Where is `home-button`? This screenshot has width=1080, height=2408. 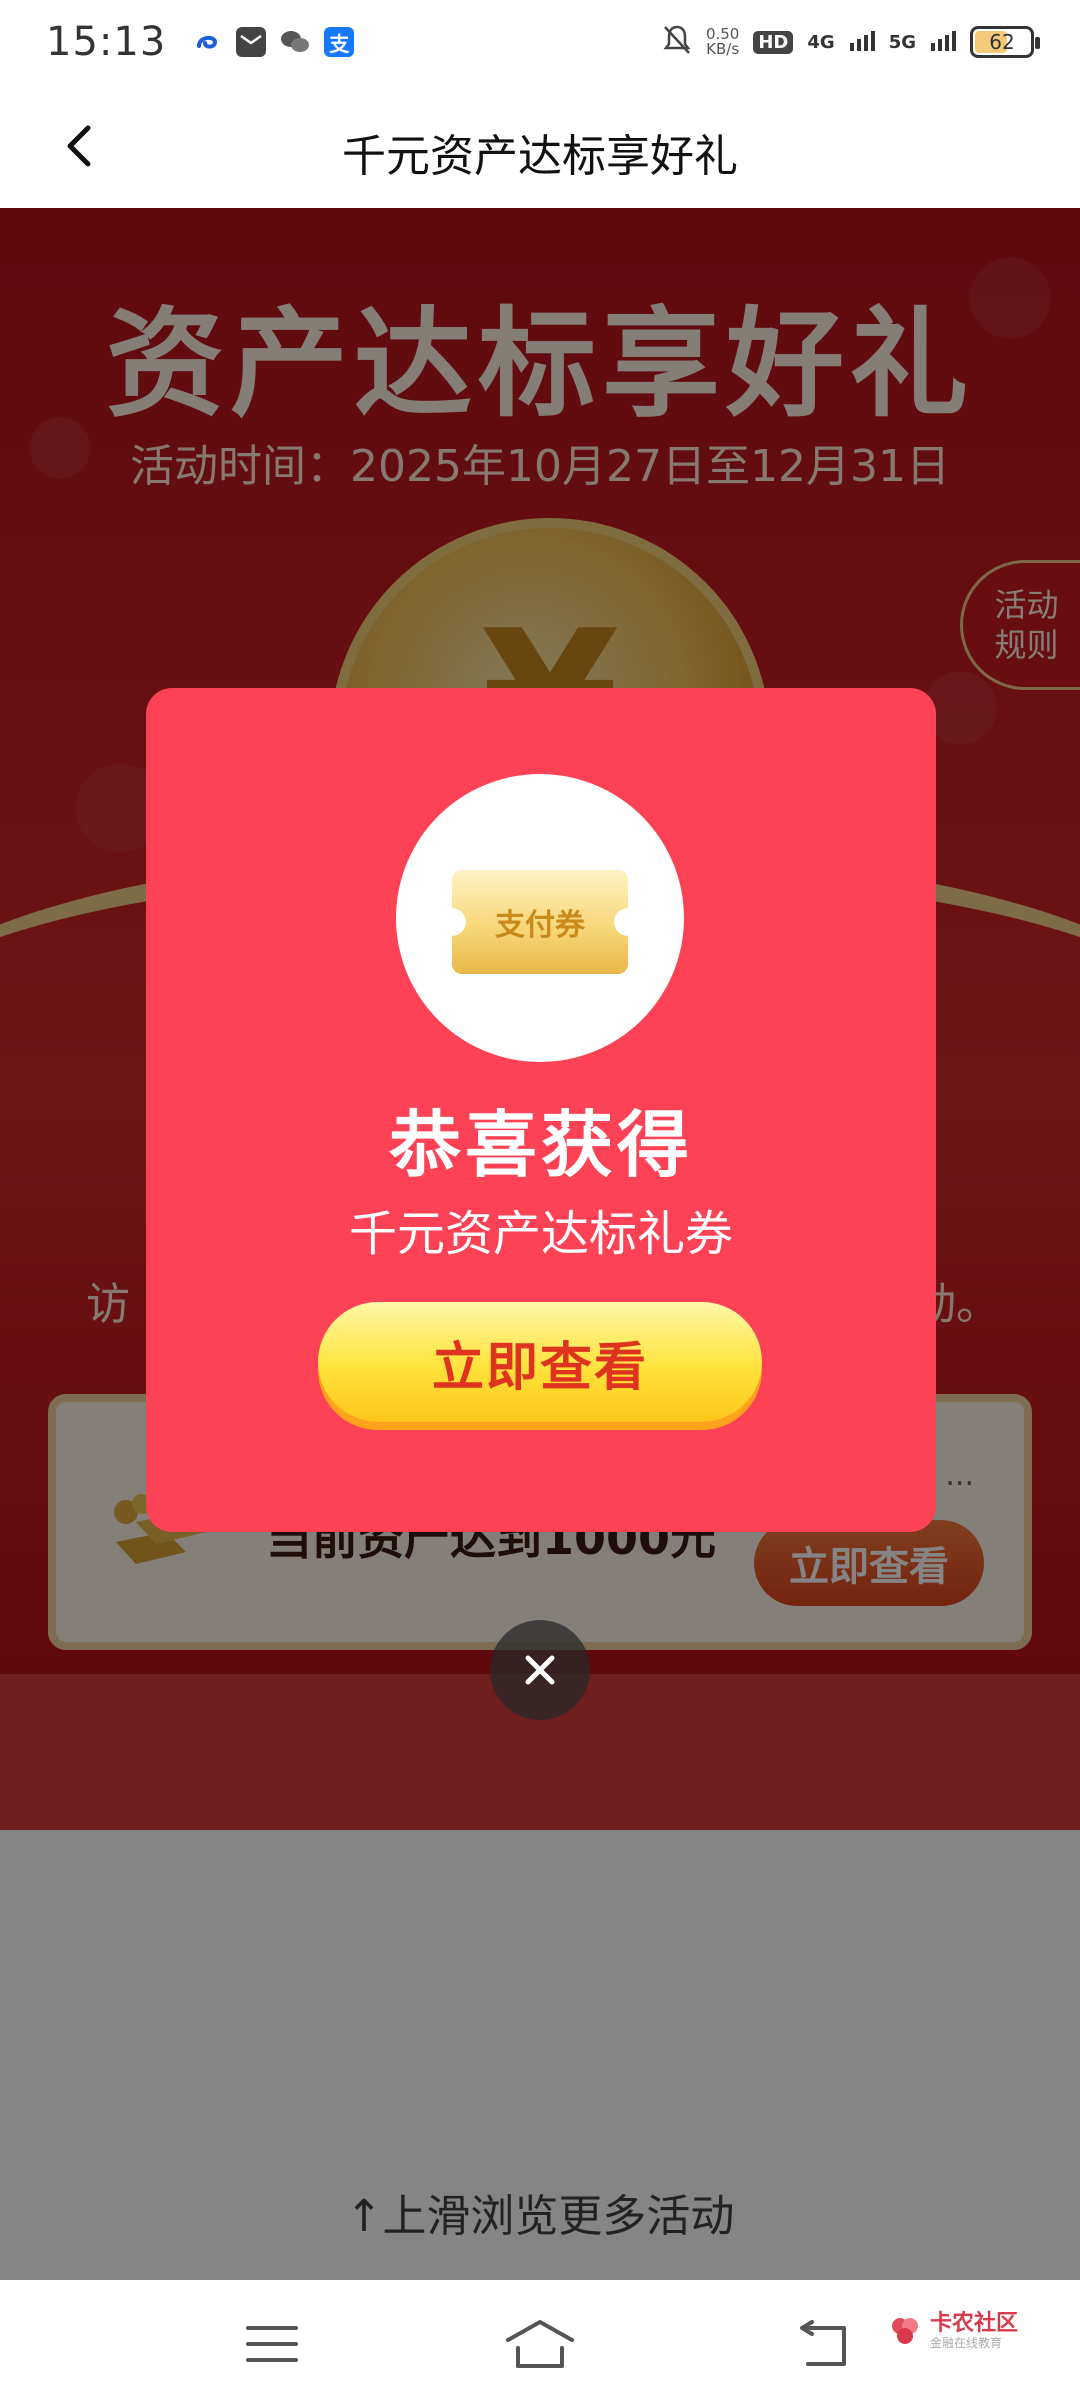 home-button is located at coordinates (539, 2344).